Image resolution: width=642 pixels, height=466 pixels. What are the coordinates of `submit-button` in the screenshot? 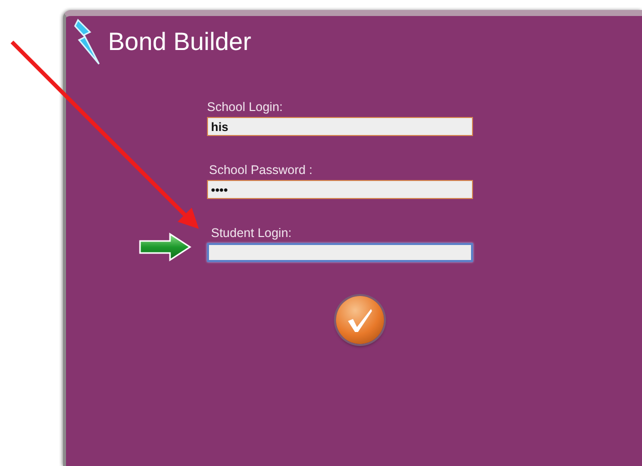 It's located at (360, 320).